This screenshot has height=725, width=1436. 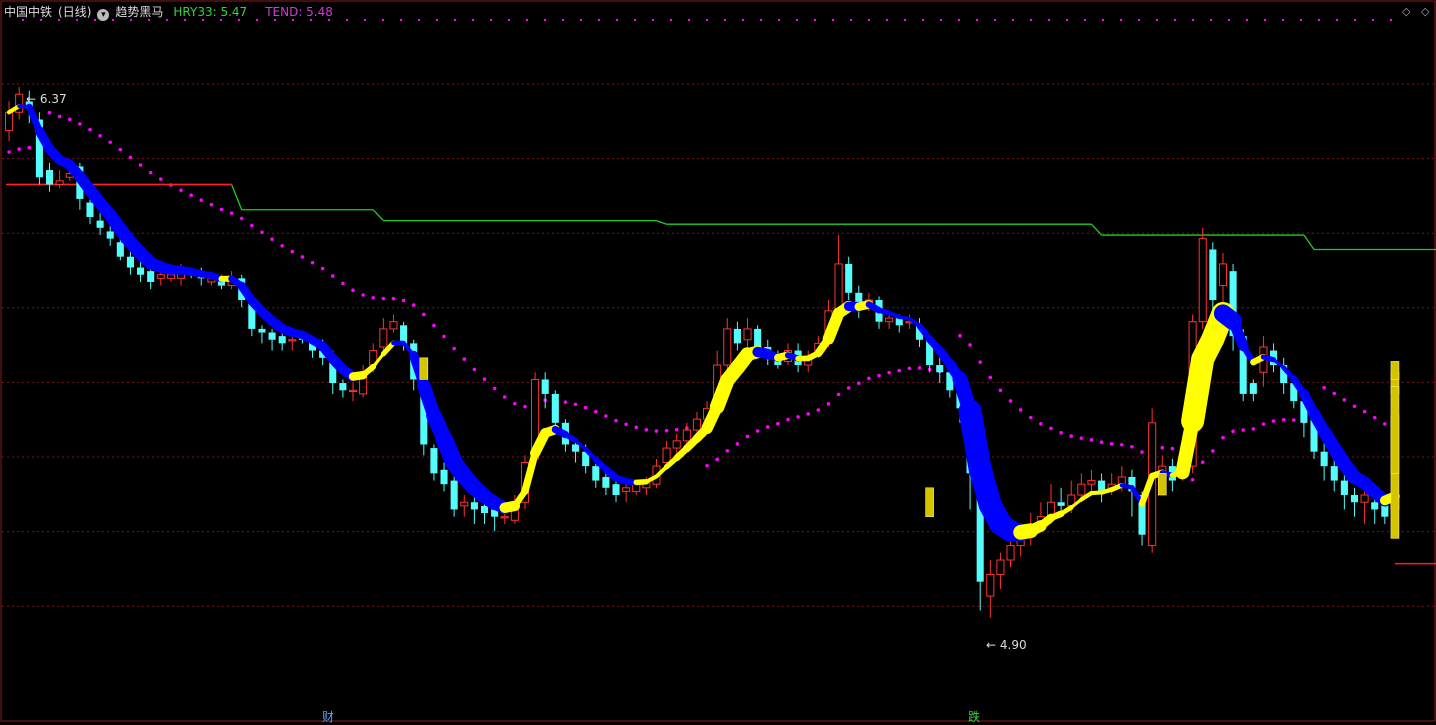 I want to click on hry33-value: HRY33: 5.47, so click(x=210, y=12).